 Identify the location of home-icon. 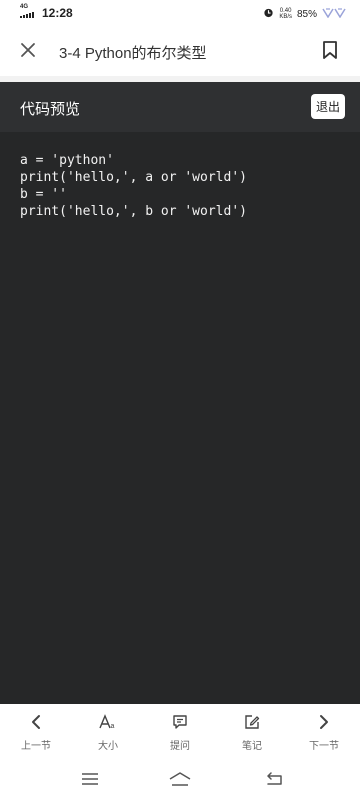
(180, 779).